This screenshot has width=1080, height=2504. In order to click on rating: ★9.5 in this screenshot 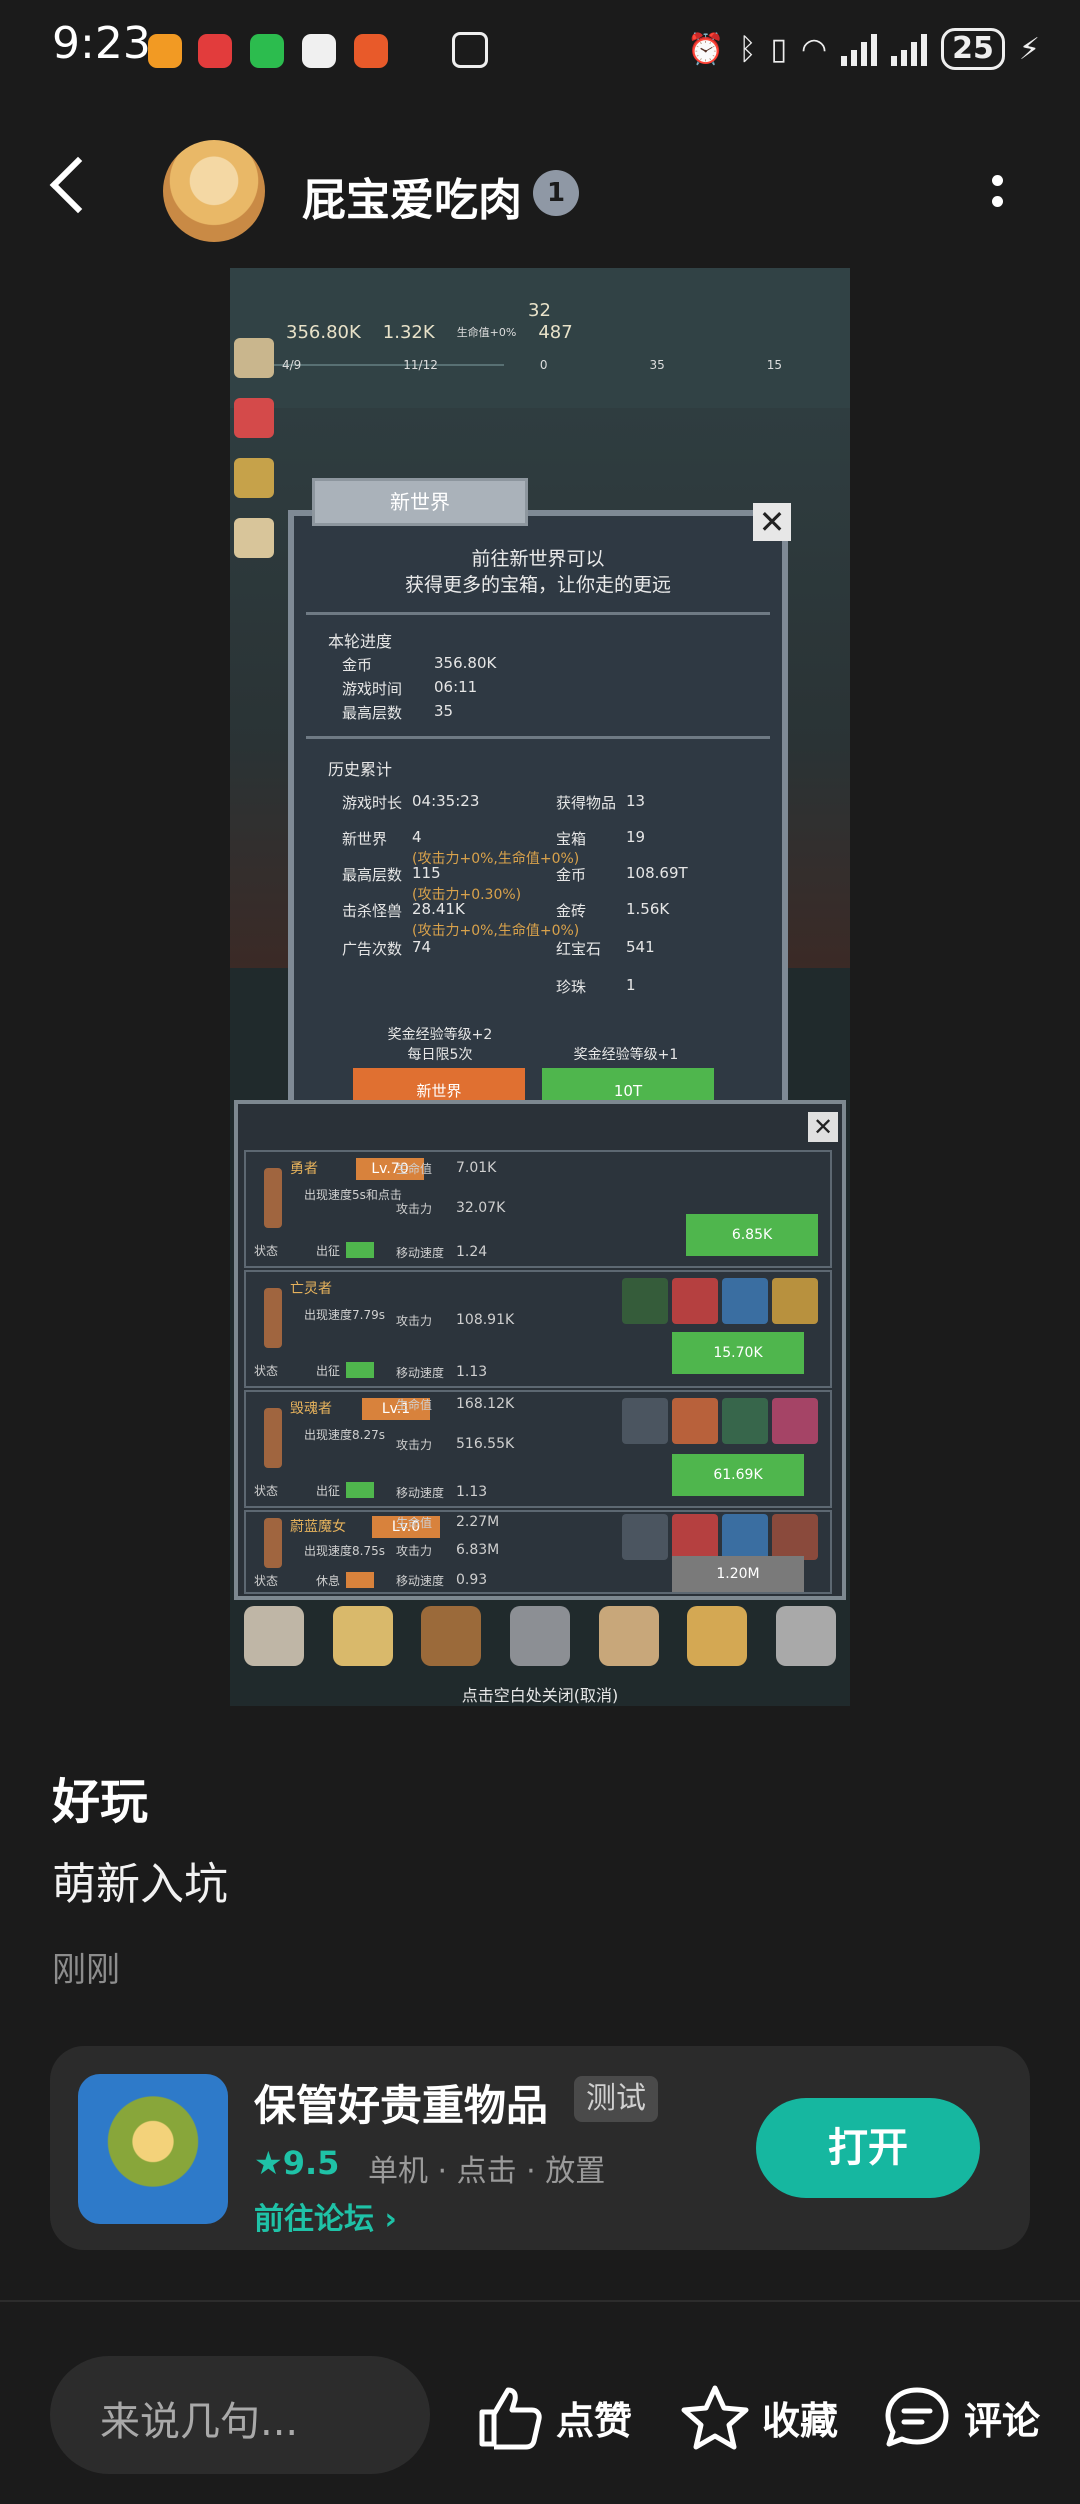, I will do `click(297, 2163)`.